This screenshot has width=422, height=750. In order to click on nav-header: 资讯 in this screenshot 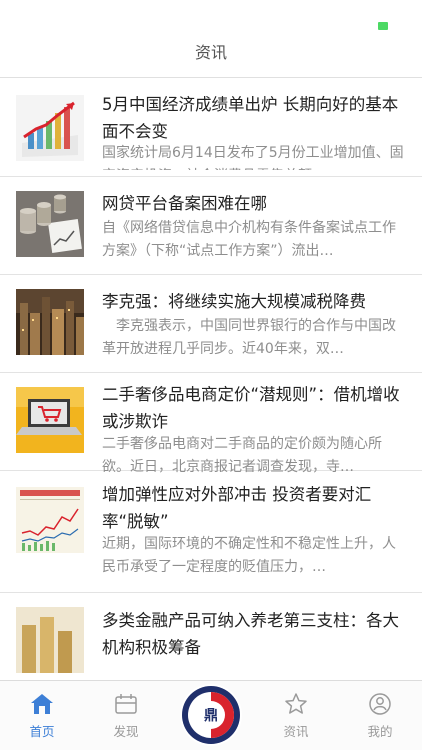, I will do `click(211, 56)`.